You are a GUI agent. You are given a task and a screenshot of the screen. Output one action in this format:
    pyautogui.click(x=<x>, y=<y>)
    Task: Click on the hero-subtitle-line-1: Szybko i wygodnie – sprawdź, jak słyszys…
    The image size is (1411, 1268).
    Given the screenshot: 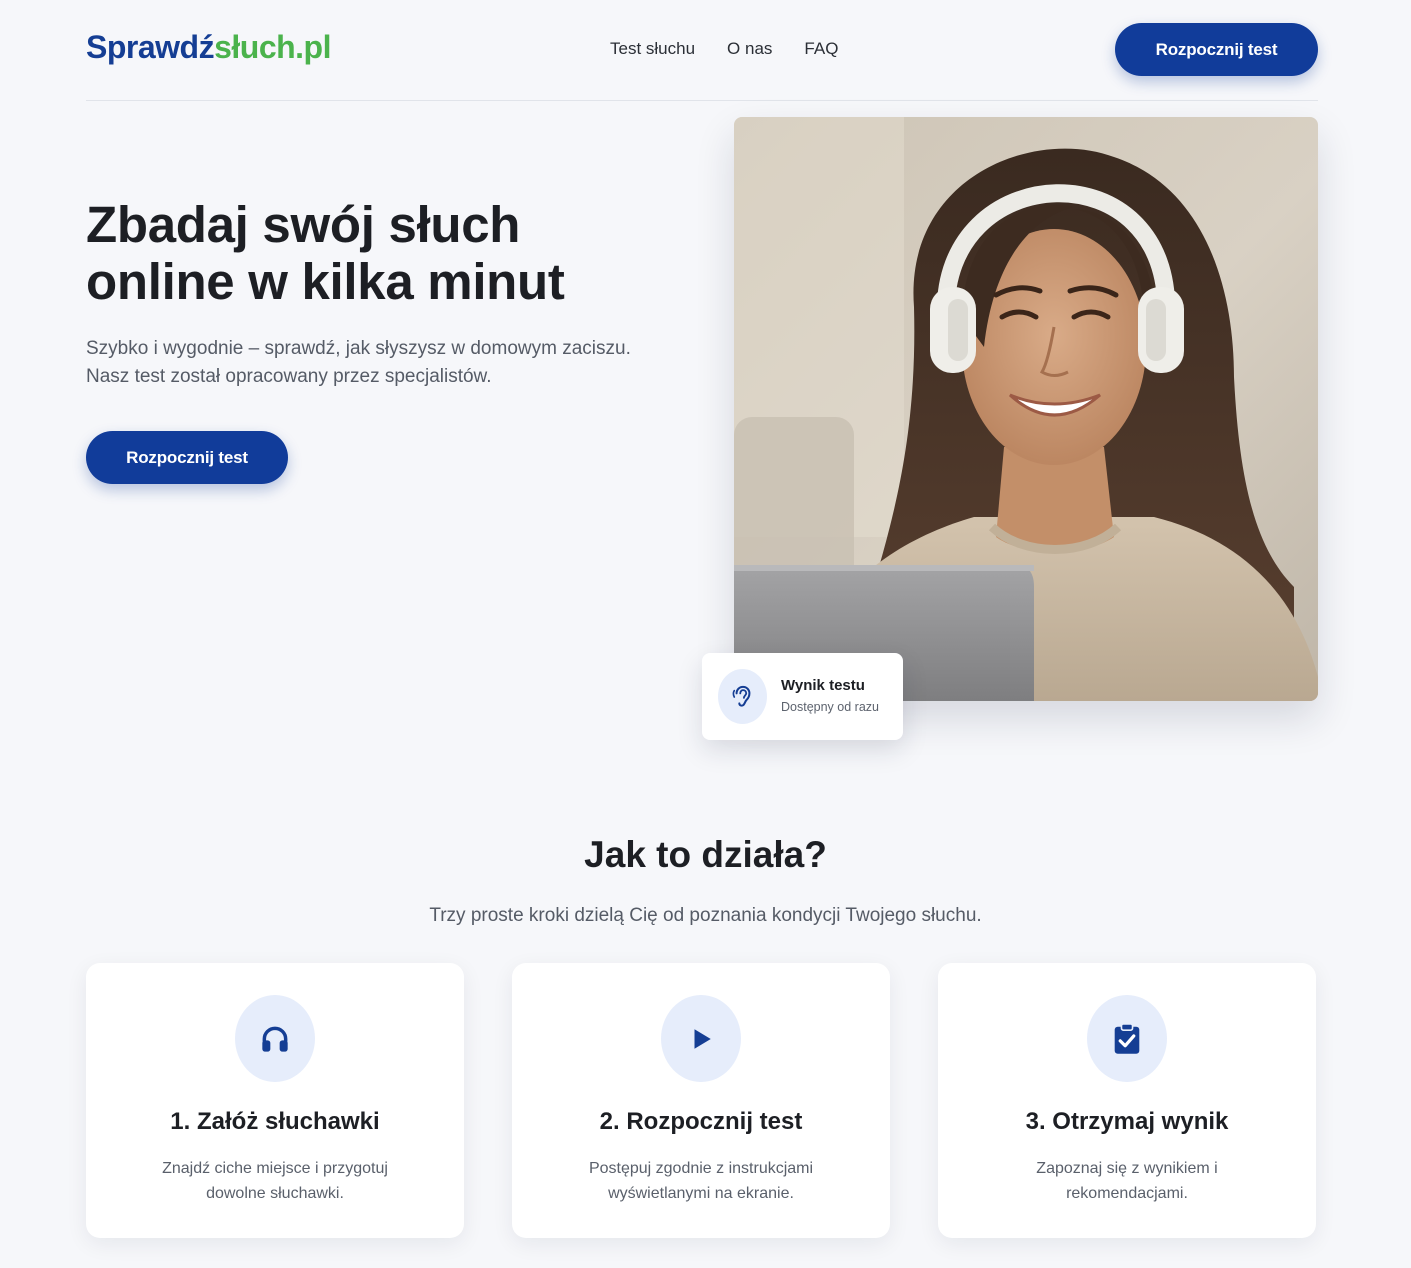 What is the action you would take?
    pyautogui.click(x=358, y=348)
    